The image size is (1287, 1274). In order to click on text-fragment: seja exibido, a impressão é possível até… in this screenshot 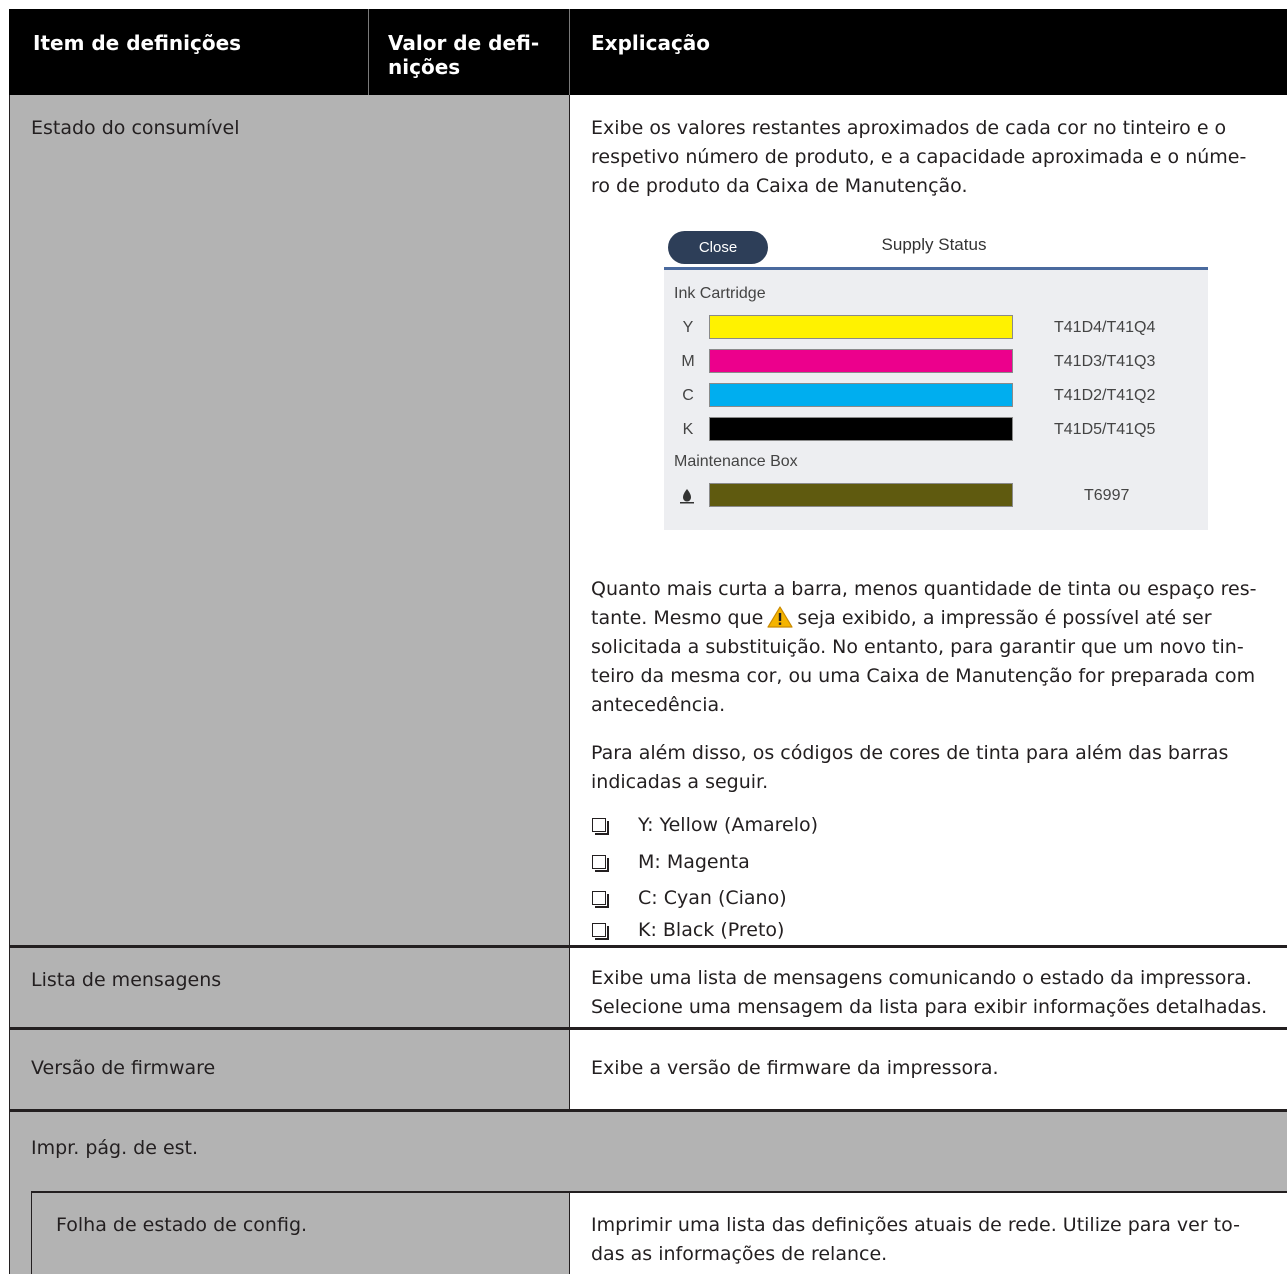, I will do `click(1004, 618)`.